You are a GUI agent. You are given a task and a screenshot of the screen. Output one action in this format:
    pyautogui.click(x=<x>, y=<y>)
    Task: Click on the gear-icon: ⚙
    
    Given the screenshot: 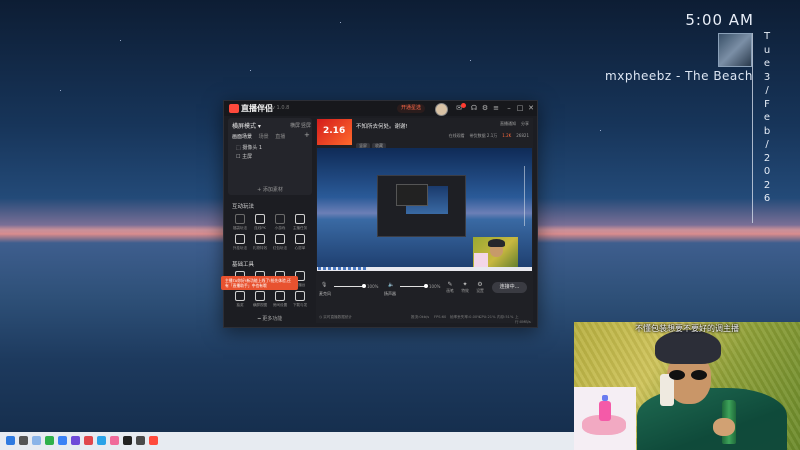 What is the action you would take?
    pyautogui.click(x=485, y=108)
    